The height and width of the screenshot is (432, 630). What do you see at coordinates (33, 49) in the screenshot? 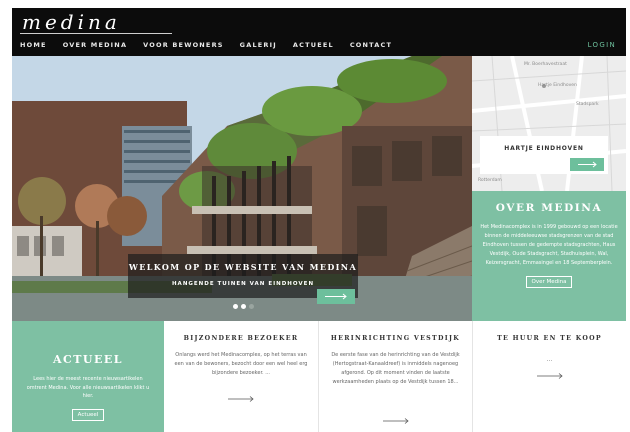
I see `nav-item-home: HOME` at bounding box center [33, 49].